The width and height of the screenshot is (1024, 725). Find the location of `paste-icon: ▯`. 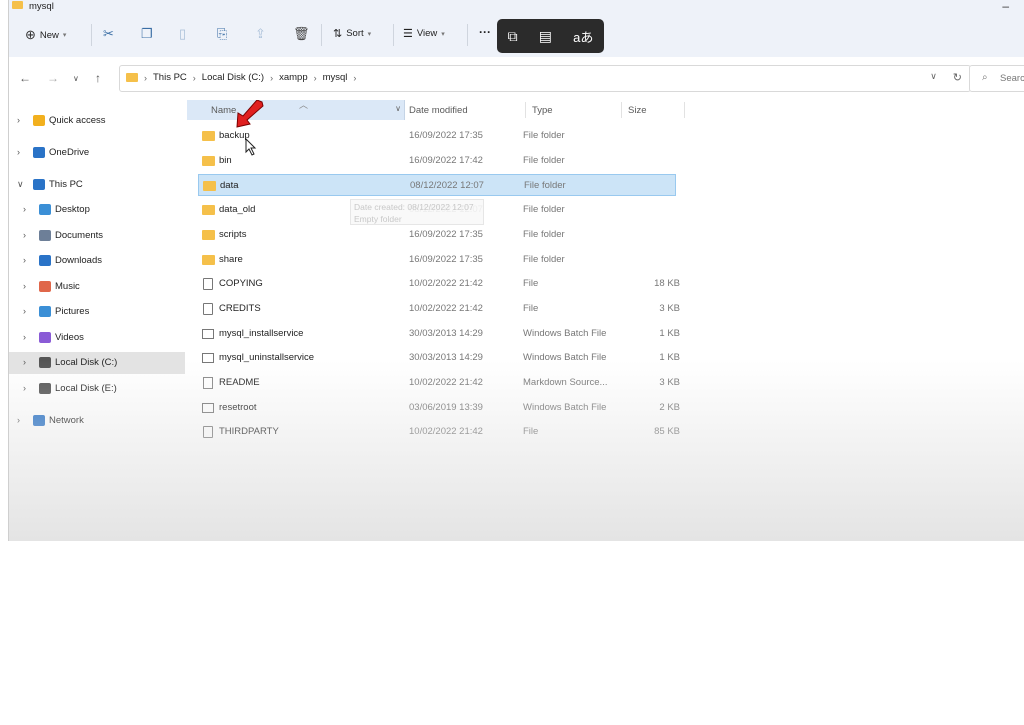

paste-icon: ▯ is located at coordinates (182, 34).